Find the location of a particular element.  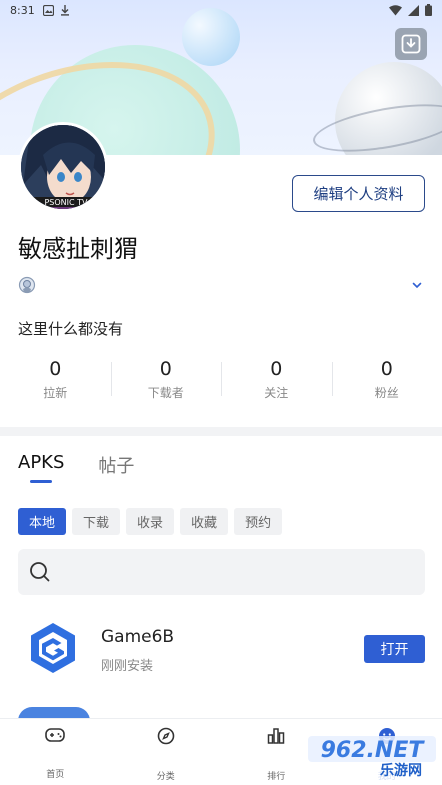

stat-label: 粉丝 is located at coordinates (386, 393).